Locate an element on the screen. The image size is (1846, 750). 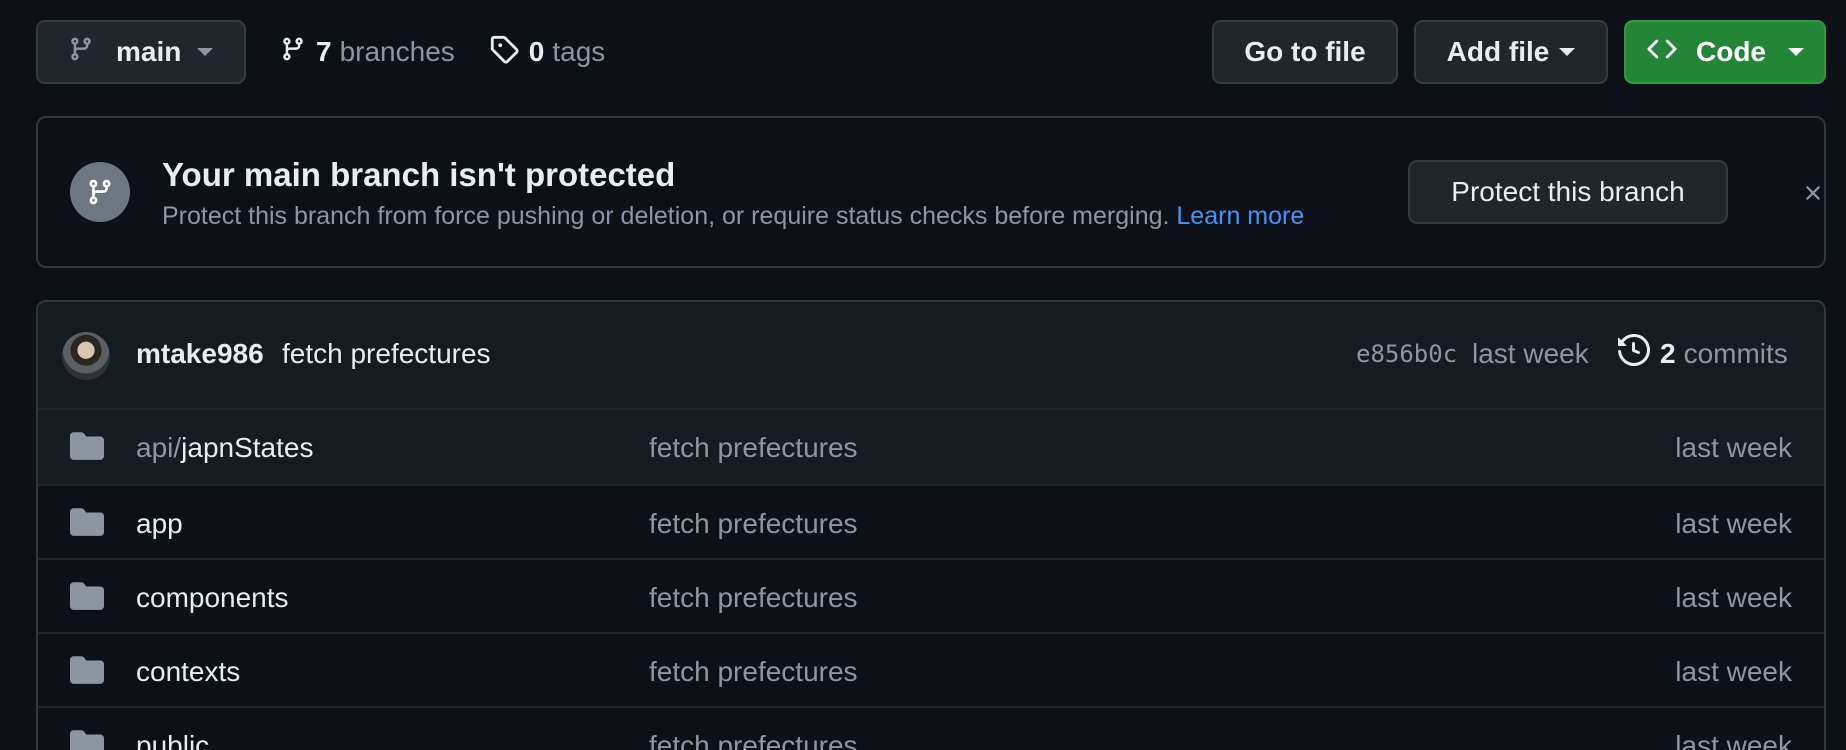
go-to-file-button: Go to file is located at coordinates (1305, 52).